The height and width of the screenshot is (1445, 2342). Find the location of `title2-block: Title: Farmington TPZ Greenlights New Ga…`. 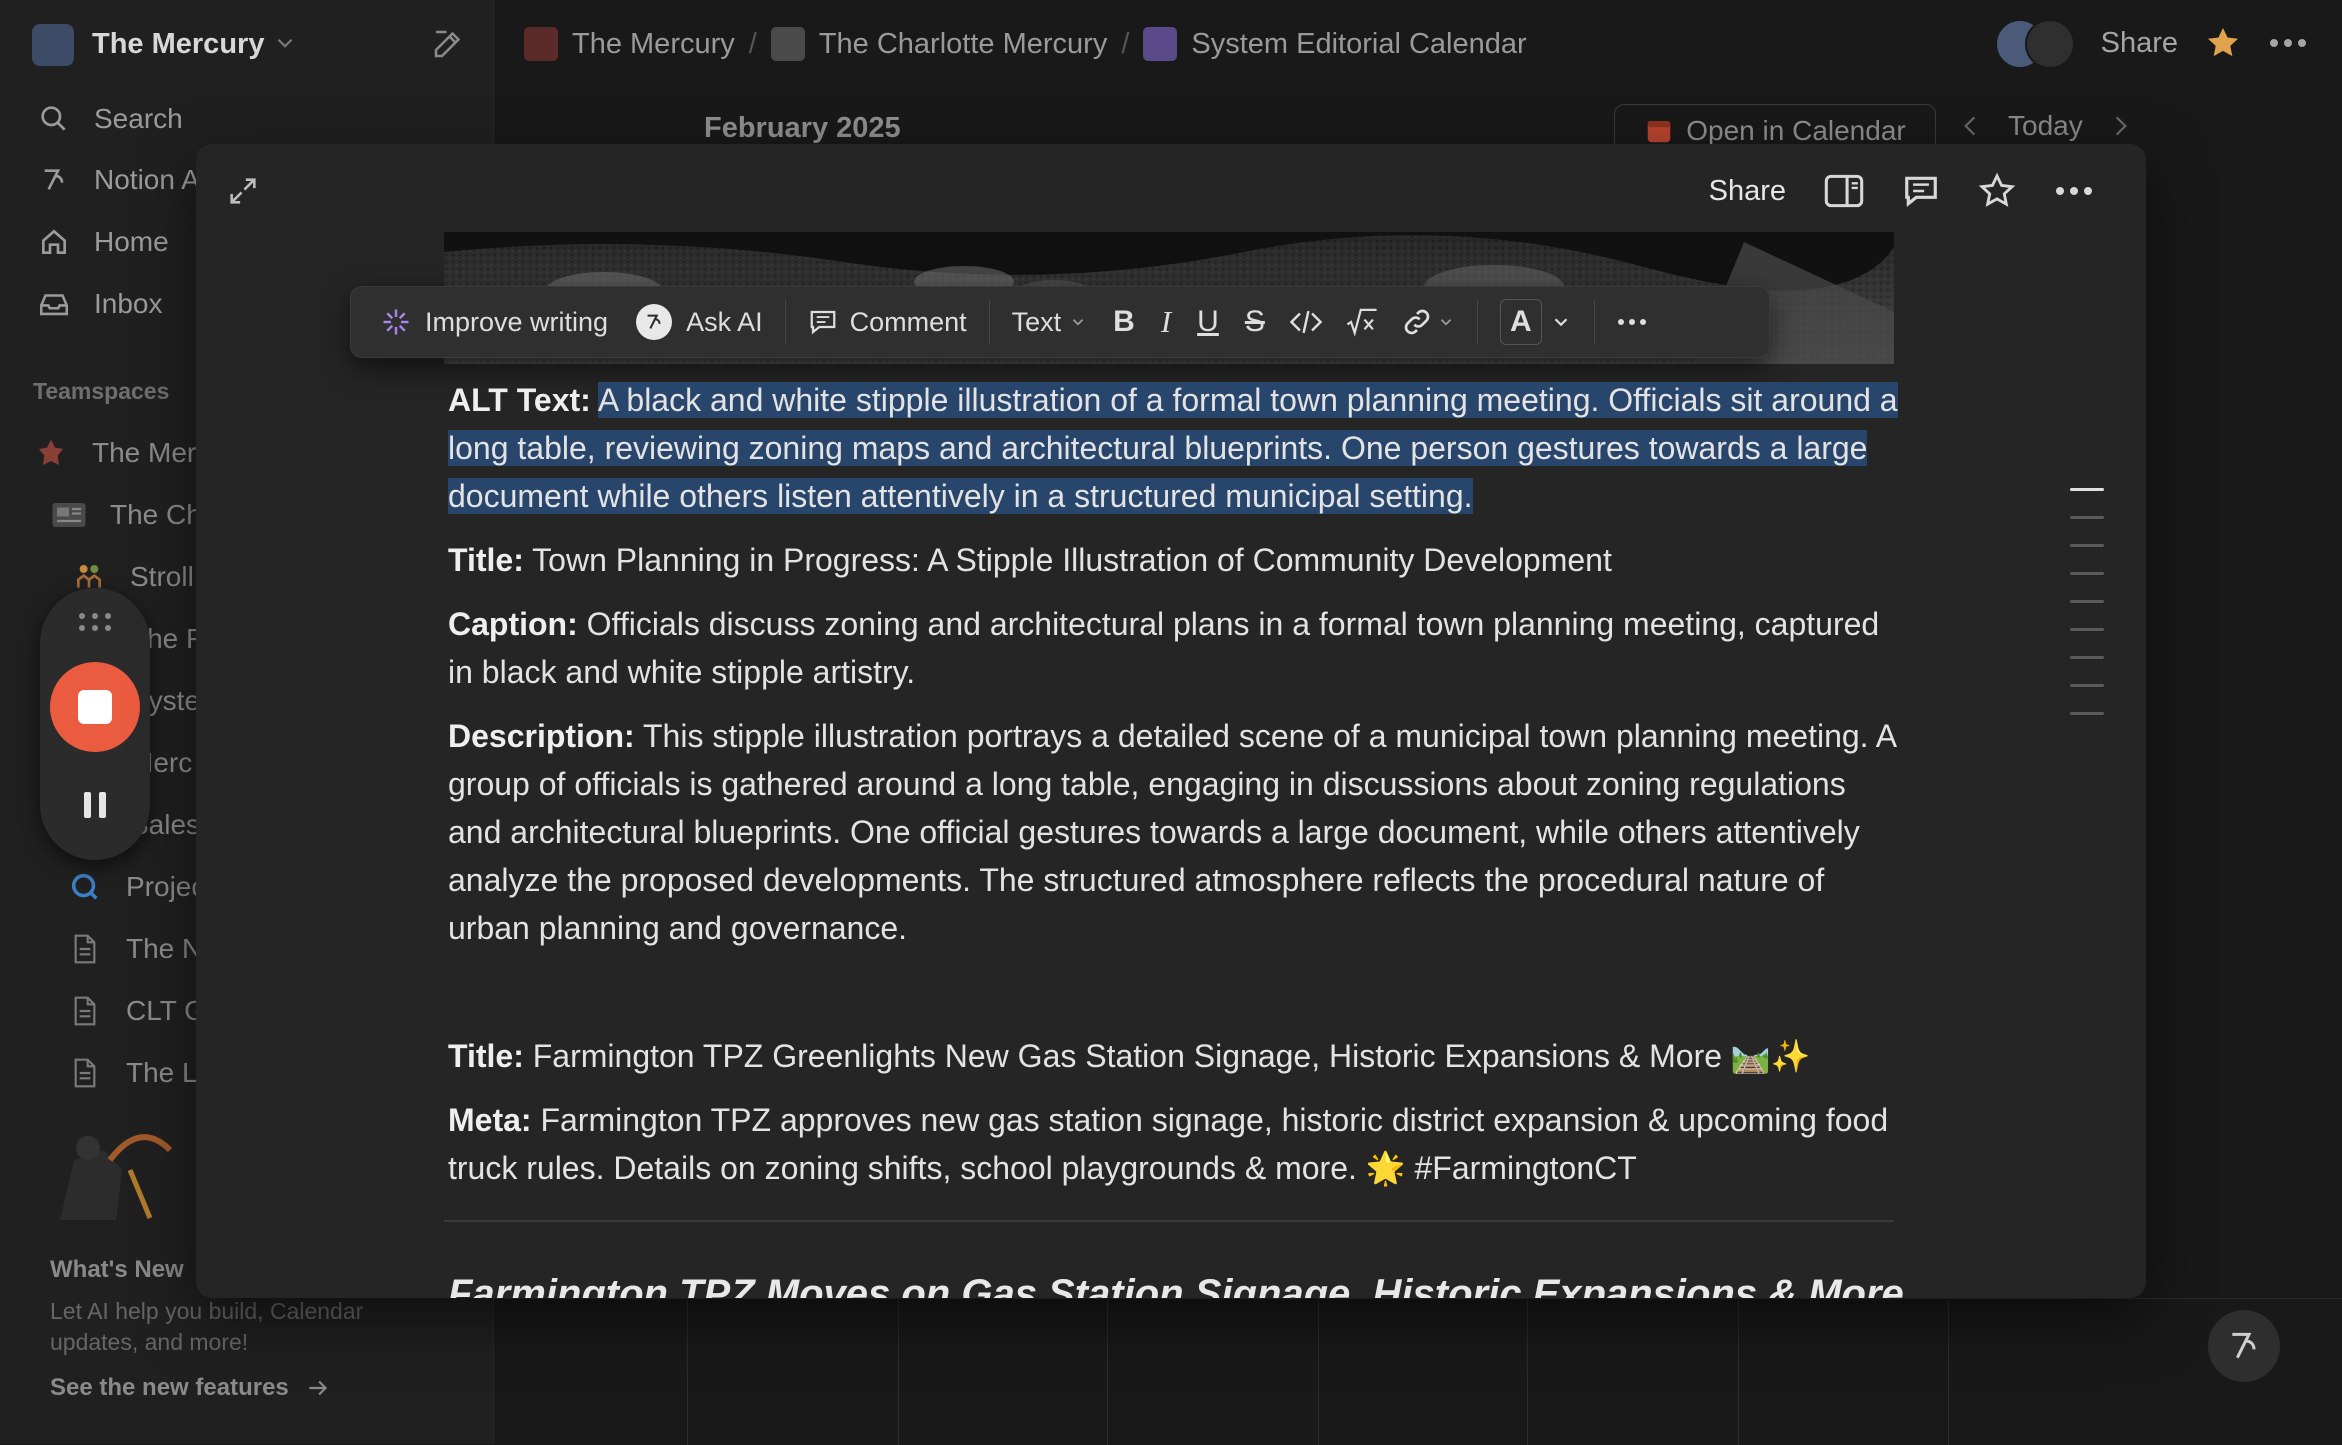

title2-block: Title: Farmington TPZ Greenlights New Ga… is located at coordinates (1173, 1056).